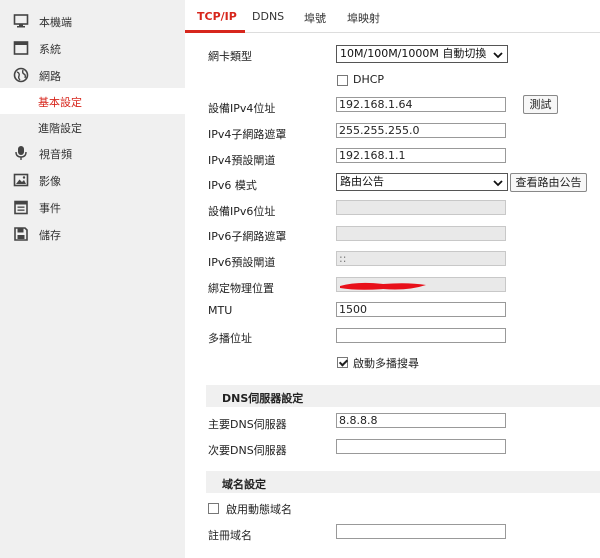 Image resolution: width=600 pixels, height=558 pixels. Describe the element at coordinates (21, 21) in the screenshot. I see `monitor-icon` at that location.